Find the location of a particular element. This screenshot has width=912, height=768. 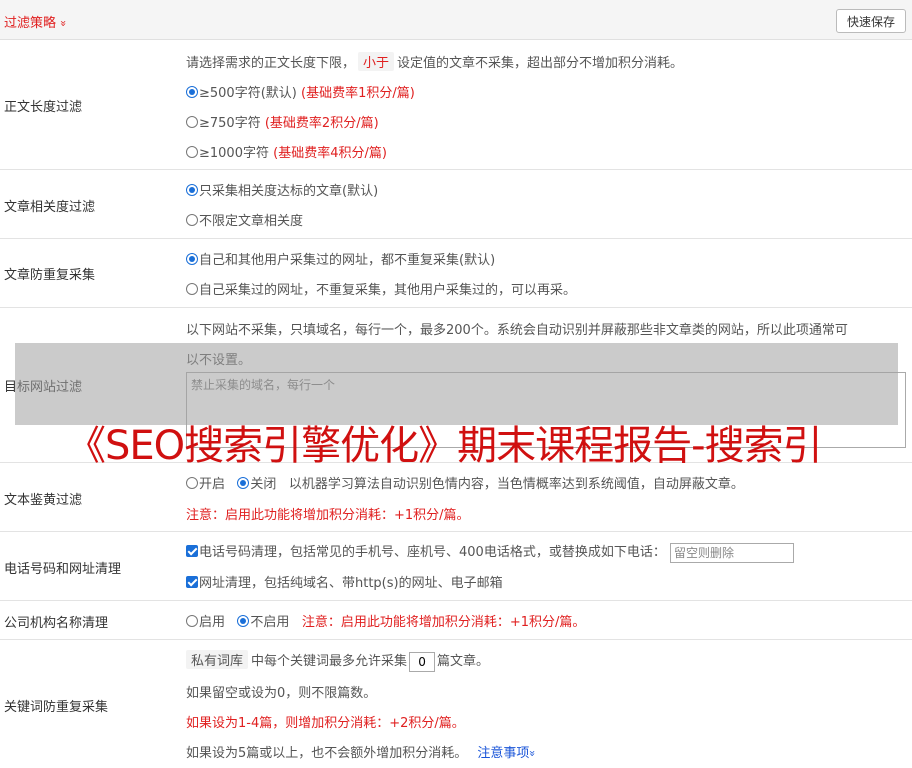

dedup-option-all: 自己和其他用户采集过的网址，都不重复采集(默认) is located at coordinates (340, 258).